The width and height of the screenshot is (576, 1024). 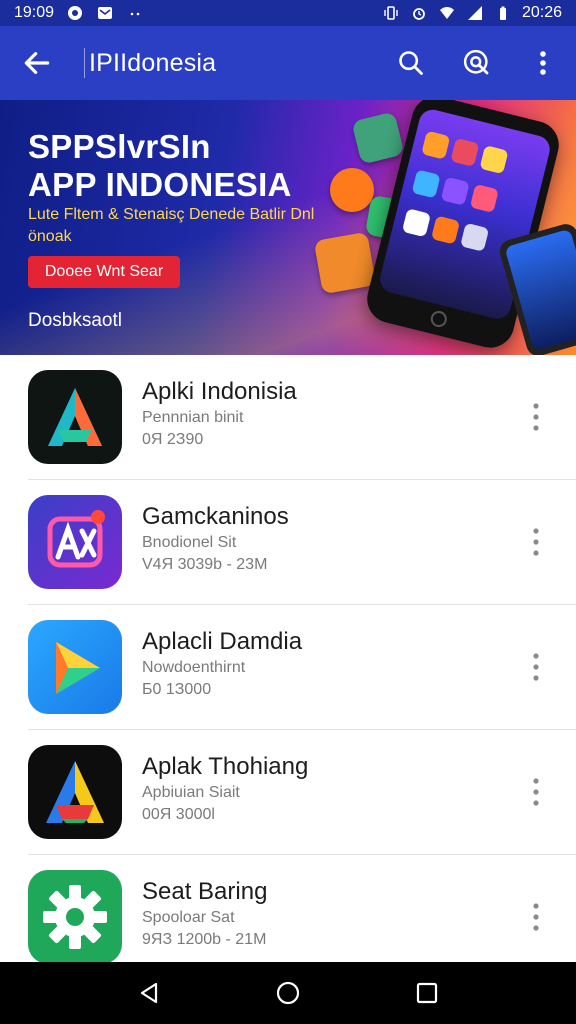 I want to click on app-developer: Bnodionel Sit, so click(x=189, y=542).